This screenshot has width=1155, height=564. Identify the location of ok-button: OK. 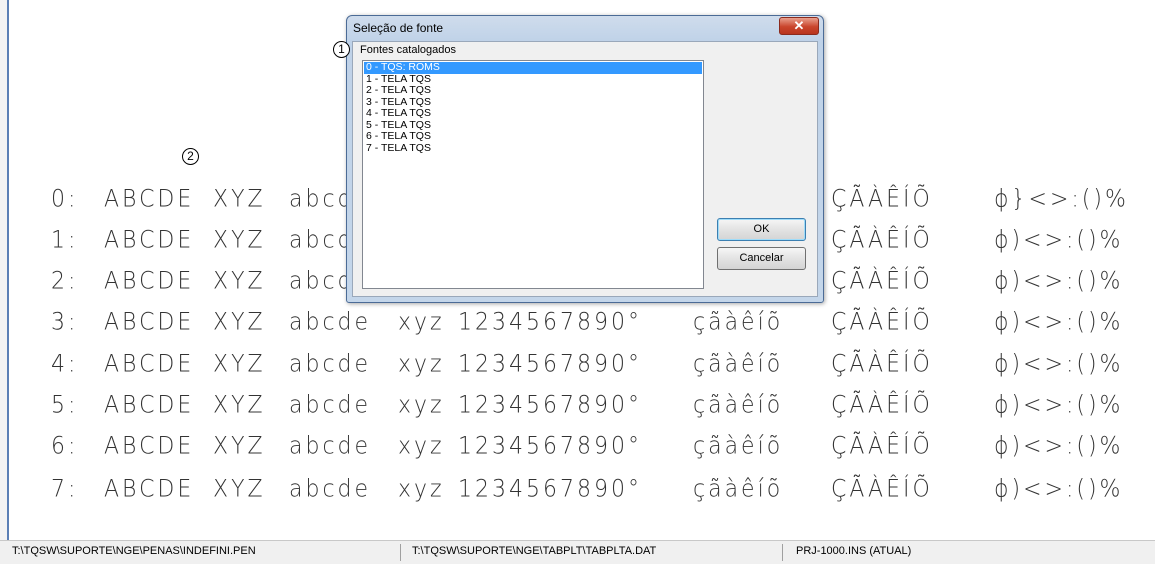
(761, 229).